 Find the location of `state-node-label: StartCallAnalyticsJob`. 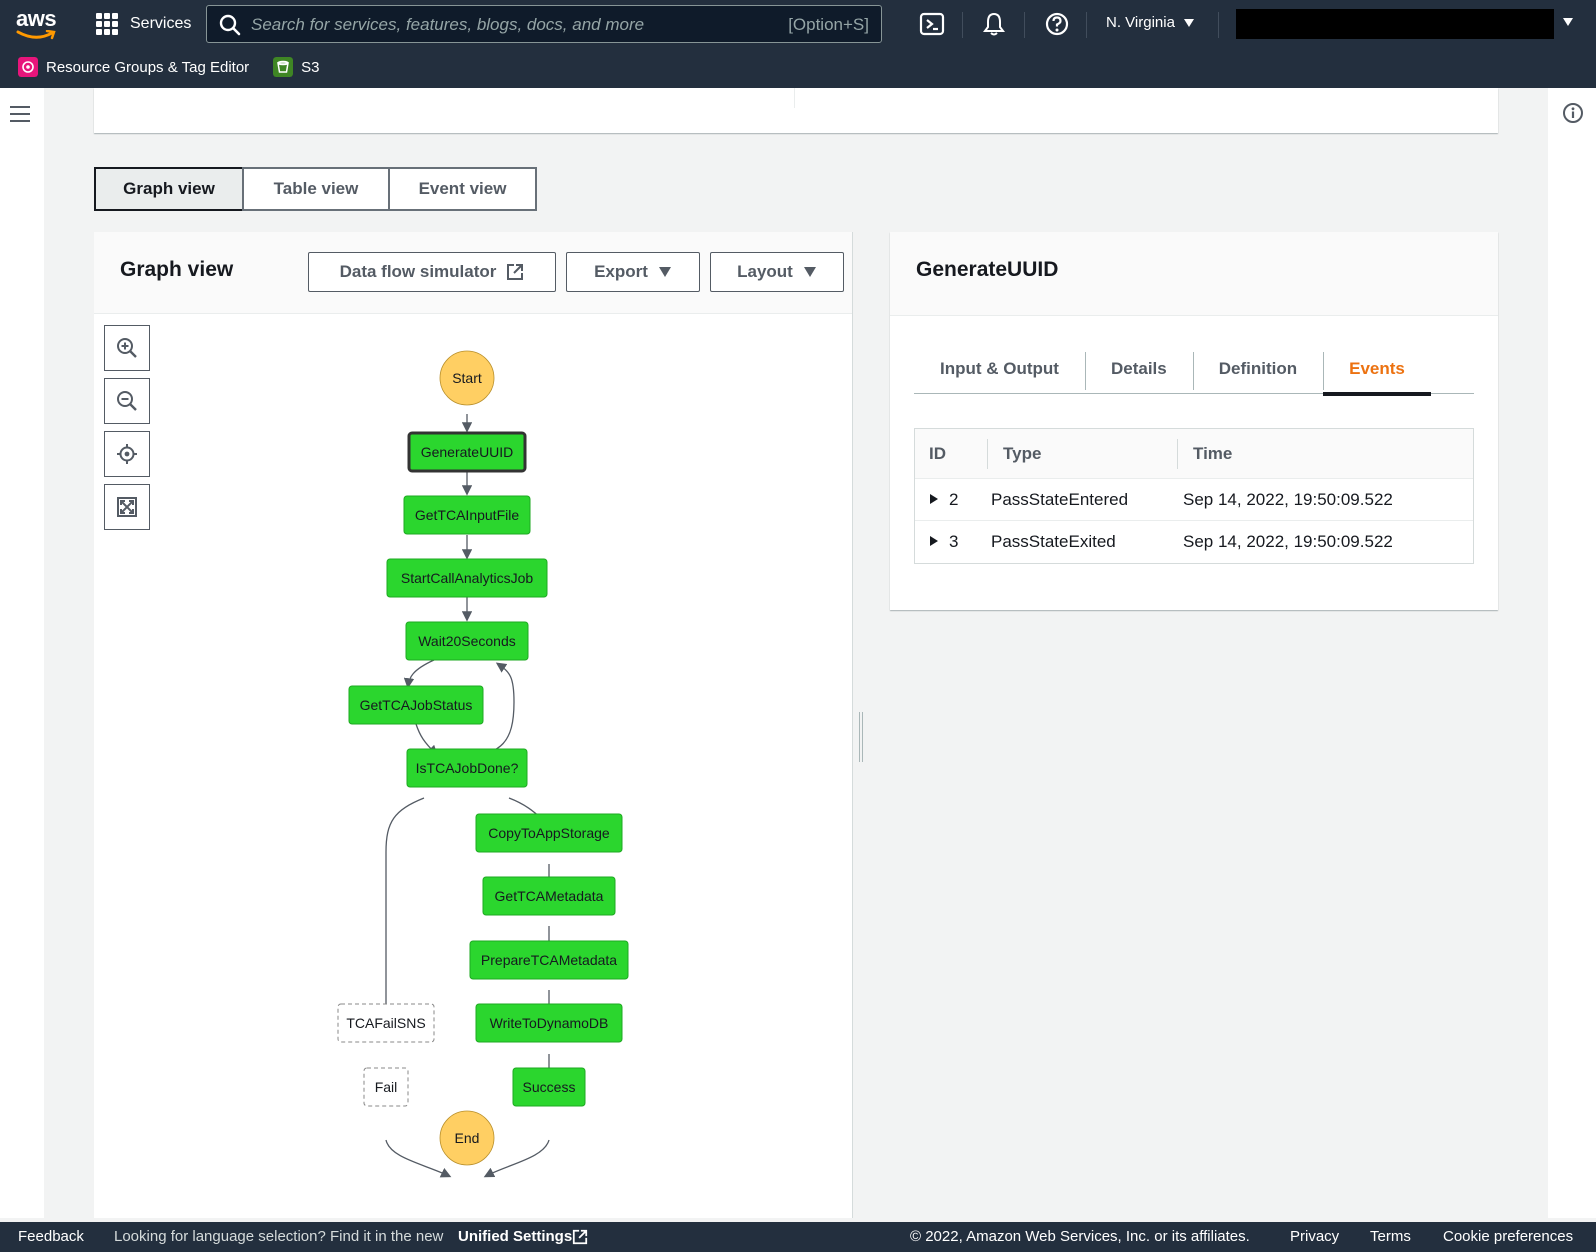

state-node-label: StartCallAnalyticsJob is located at coordinates (467, 578).